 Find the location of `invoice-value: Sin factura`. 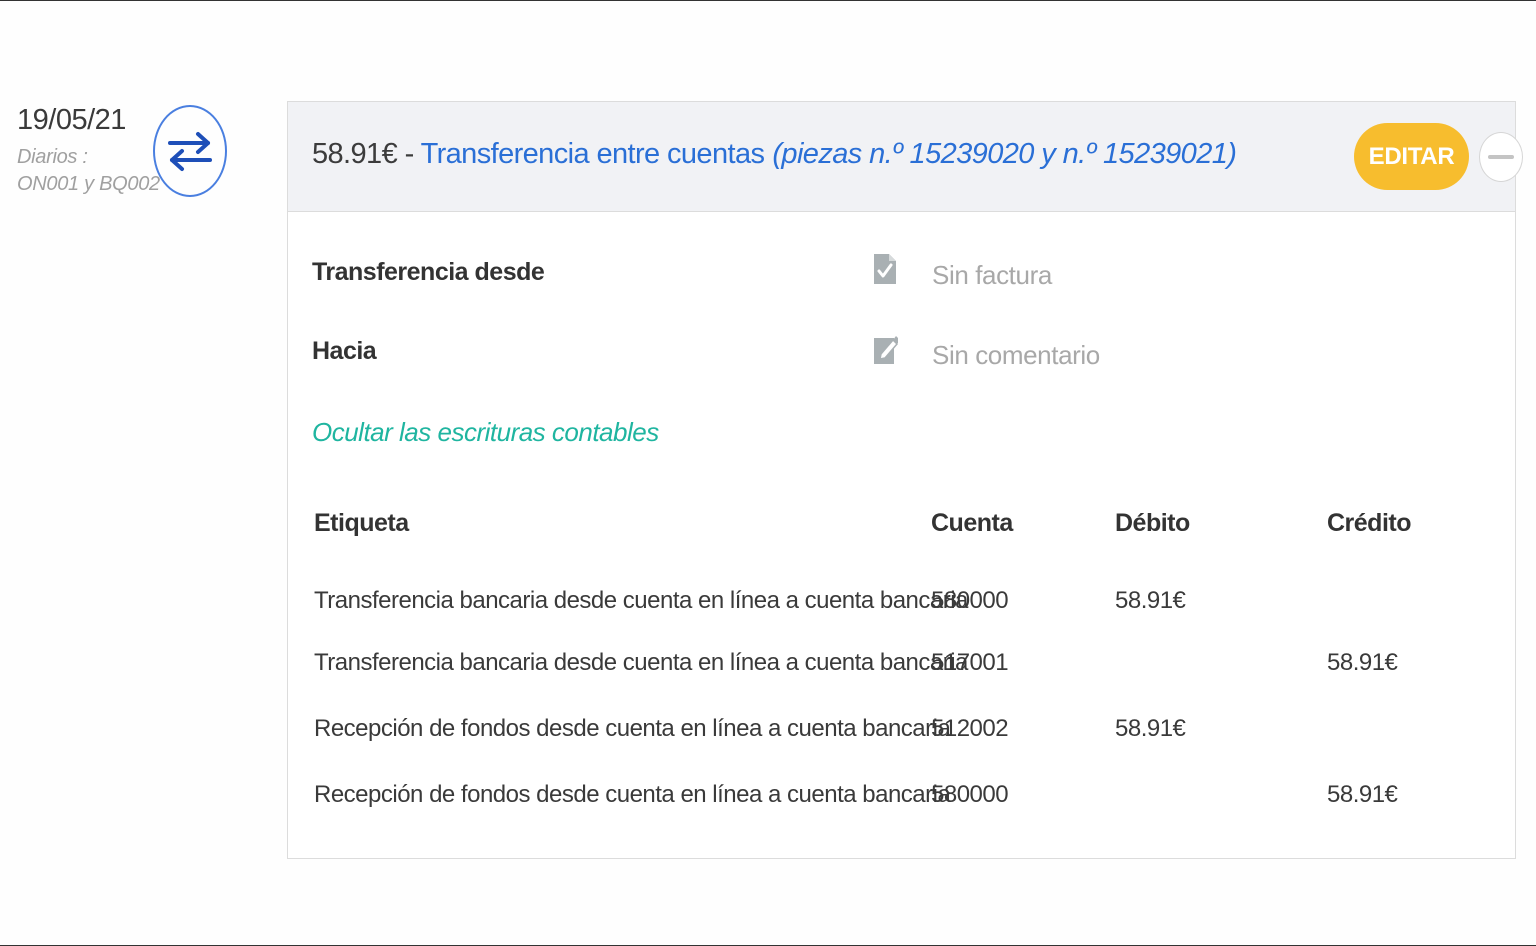

invoice-value: Sin factura is located at coordinates (992, 275).